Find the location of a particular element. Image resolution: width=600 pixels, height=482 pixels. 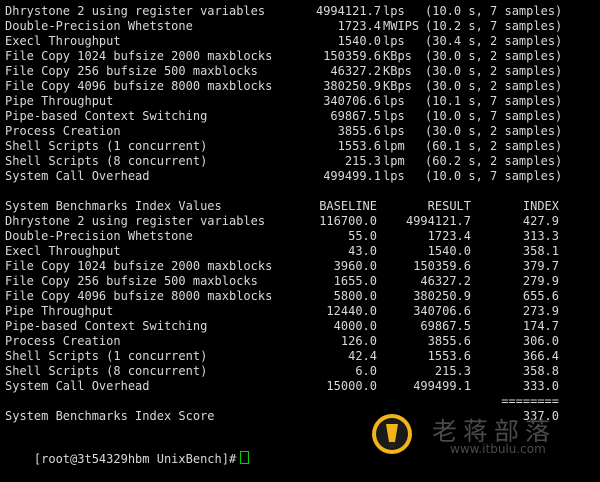

shell-prompt: [root@3t54329hbm UnixBench]# is located at coordinates (135, 459).